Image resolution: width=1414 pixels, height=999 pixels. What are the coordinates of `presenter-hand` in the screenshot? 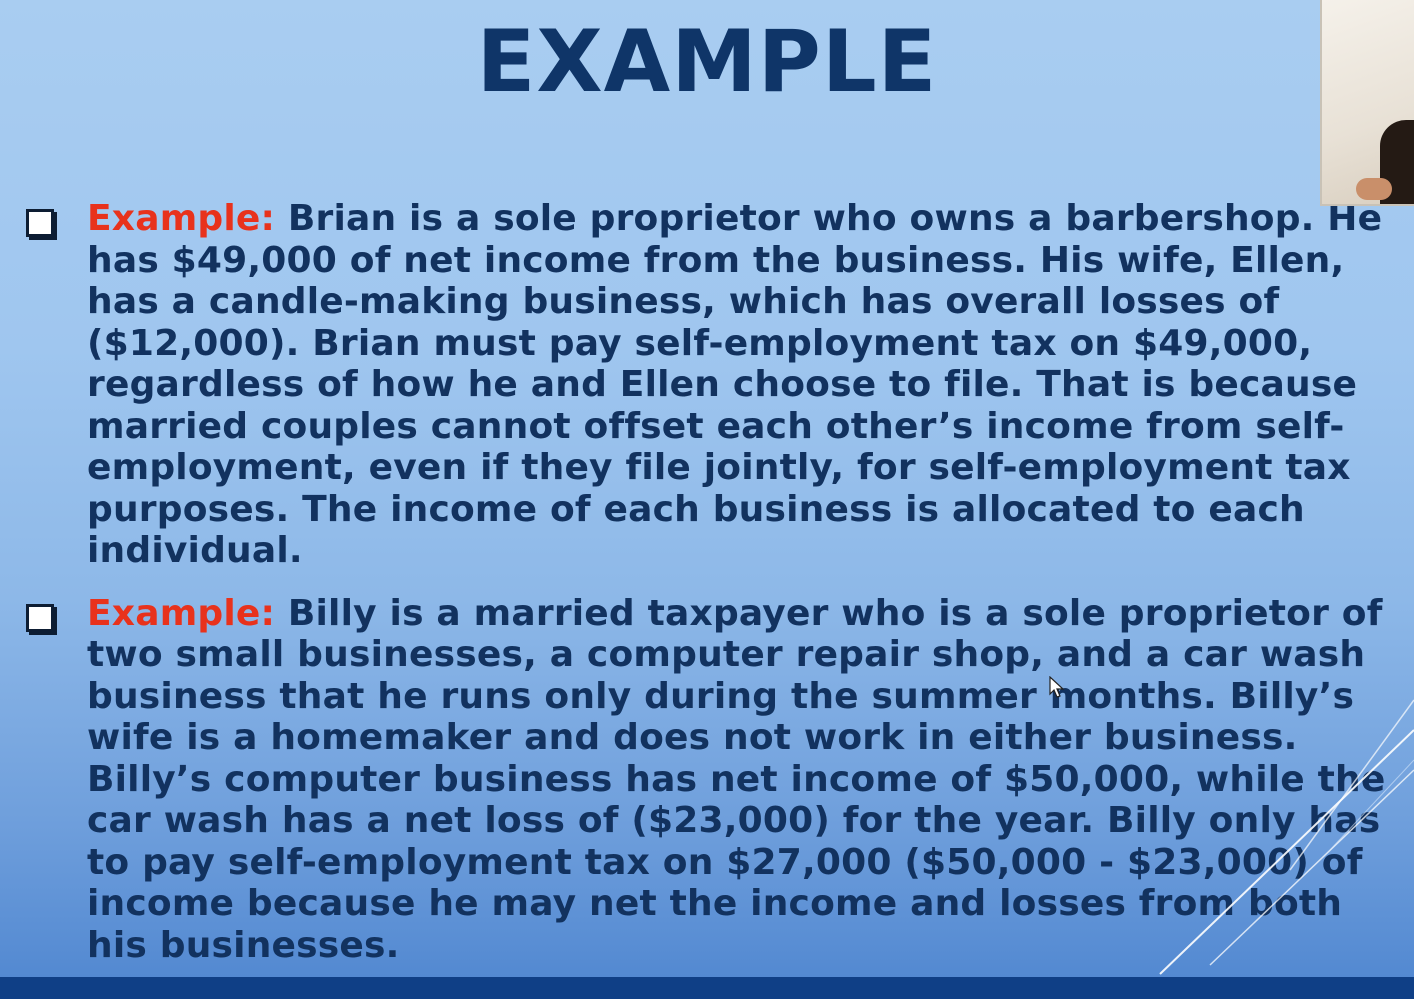 It's located at (1374, 189).